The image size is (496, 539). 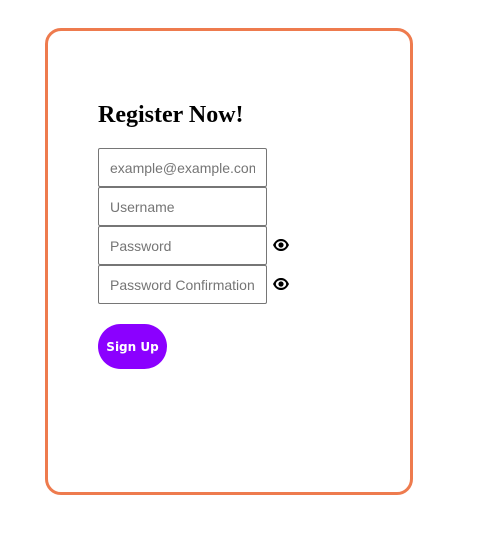 What do you see at coordinates (171, 115) in the screenshot?
I see `page-title: Register Now!` at bounding box center [171, 115].